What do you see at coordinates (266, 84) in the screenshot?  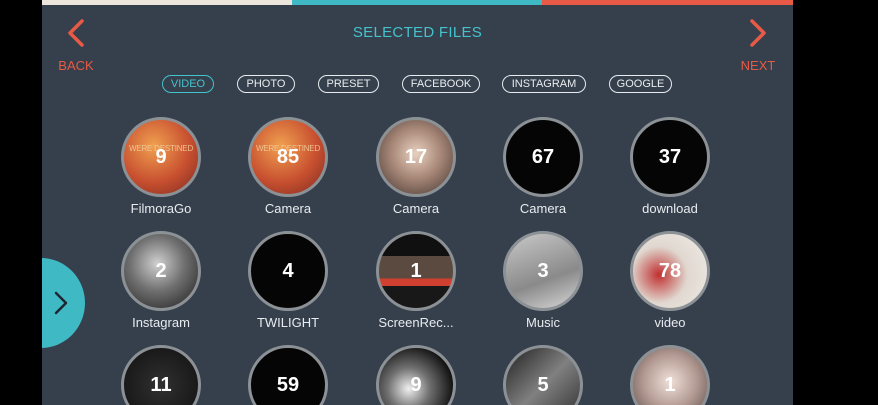 I see `filter-chip-photo: PHOTO` at bounding box center [266, 84].